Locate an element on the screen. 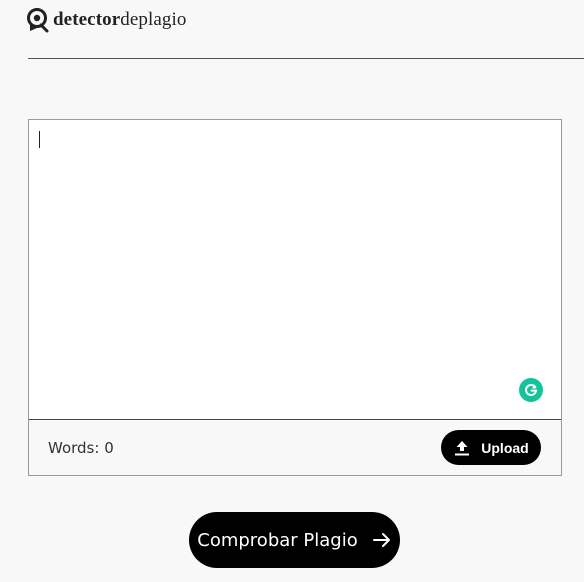  upload-icon is located at coordinates (462, 447).